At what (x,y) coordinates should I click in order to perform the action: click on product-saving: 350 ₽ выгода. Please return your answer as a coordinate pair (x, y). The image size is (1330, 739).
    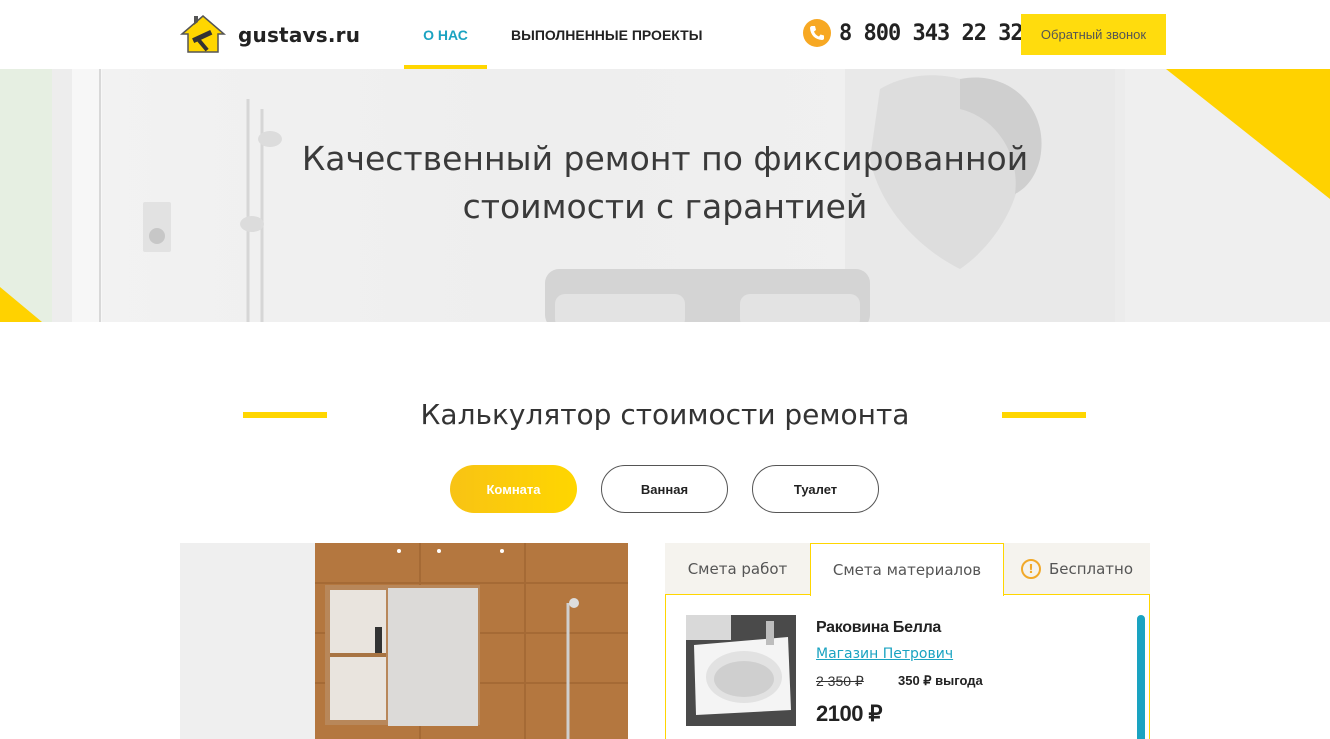
    Looking at the image, I should click on (940, 680).